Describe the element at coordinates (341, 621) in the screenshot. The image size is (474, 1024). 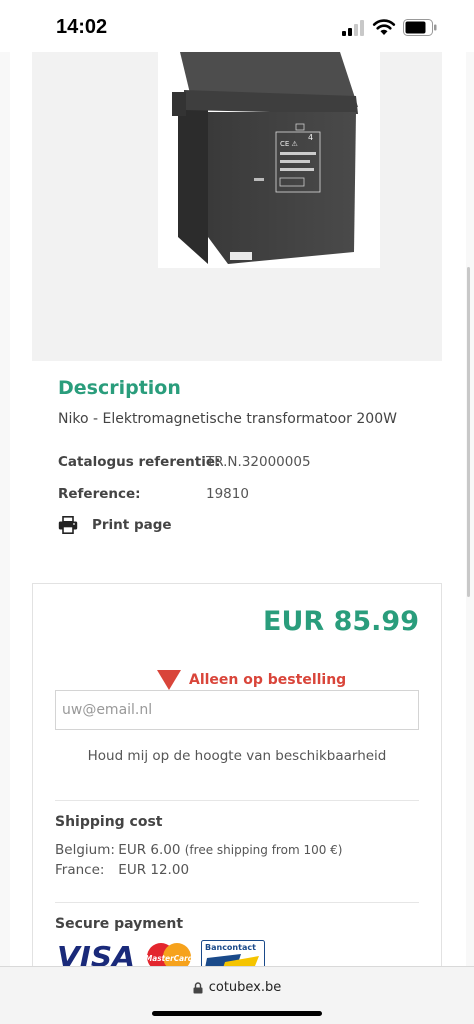
I see `price: EUR 85.99` at that location.